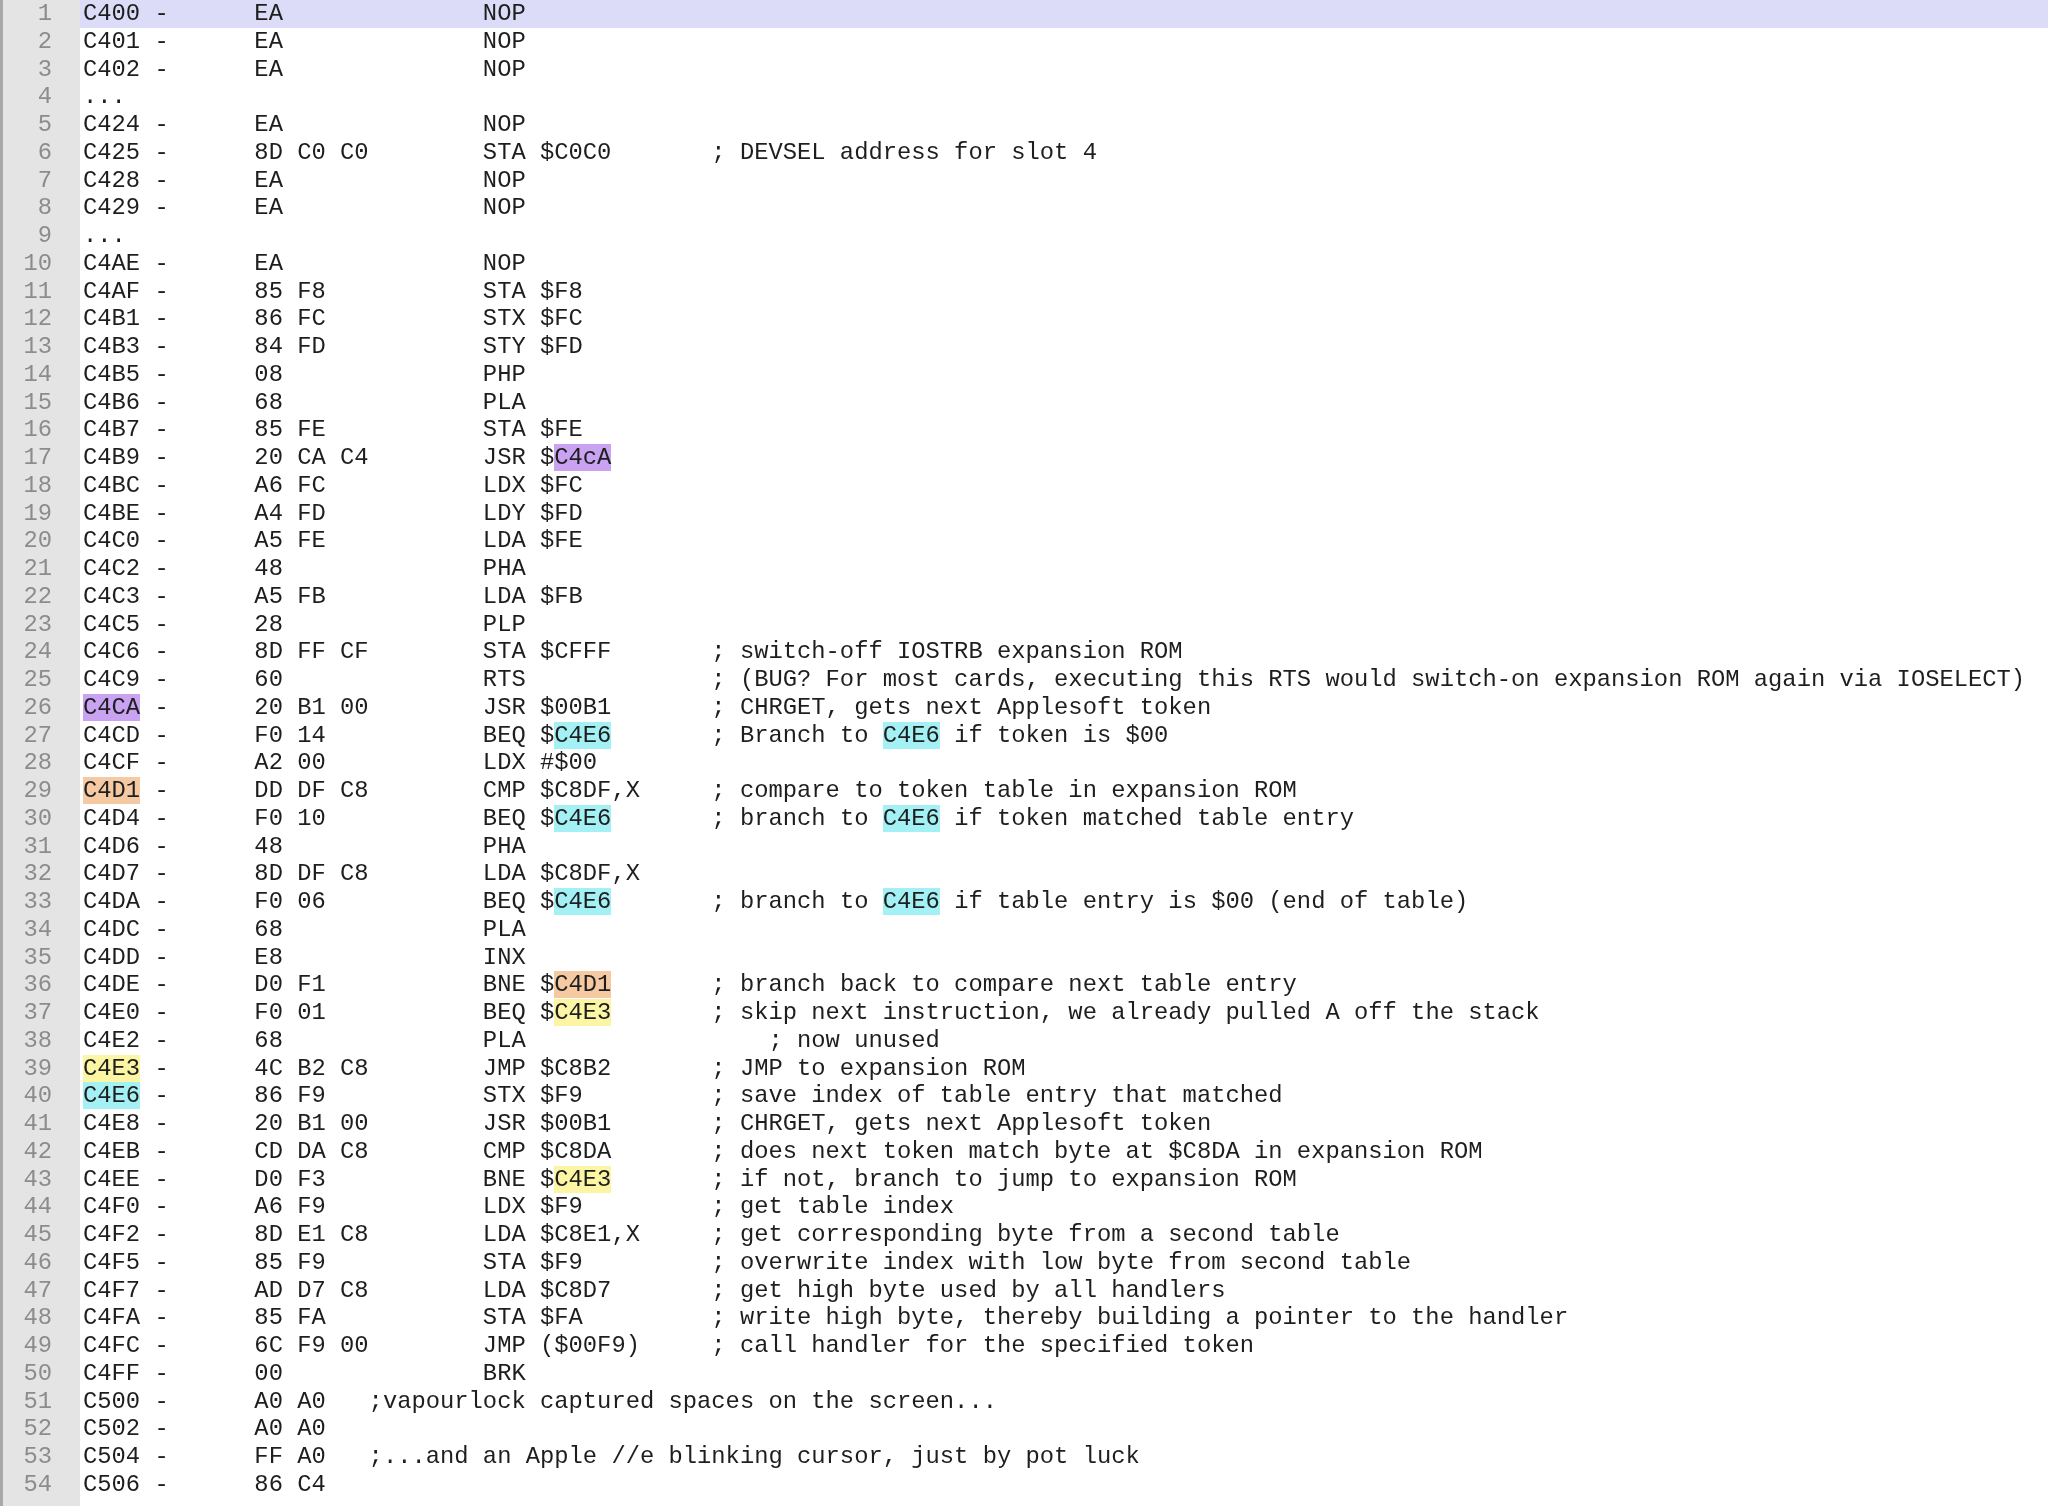 Image resolution: width=2048 pixels, height=1506 pixels. Describe the element at coordinates (38, 458) in the screenshot. I see `line-number: 17` at that location.